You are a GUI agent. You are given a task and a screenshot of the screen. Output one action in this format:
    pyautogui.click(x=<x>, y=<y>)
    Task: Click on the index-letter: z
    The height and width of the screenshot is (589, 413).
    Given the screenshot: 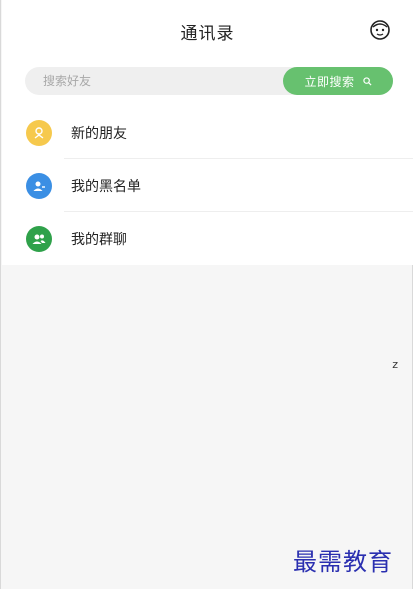 What is the action you would take?
    pyautogui.click(x=395, y=364)
    